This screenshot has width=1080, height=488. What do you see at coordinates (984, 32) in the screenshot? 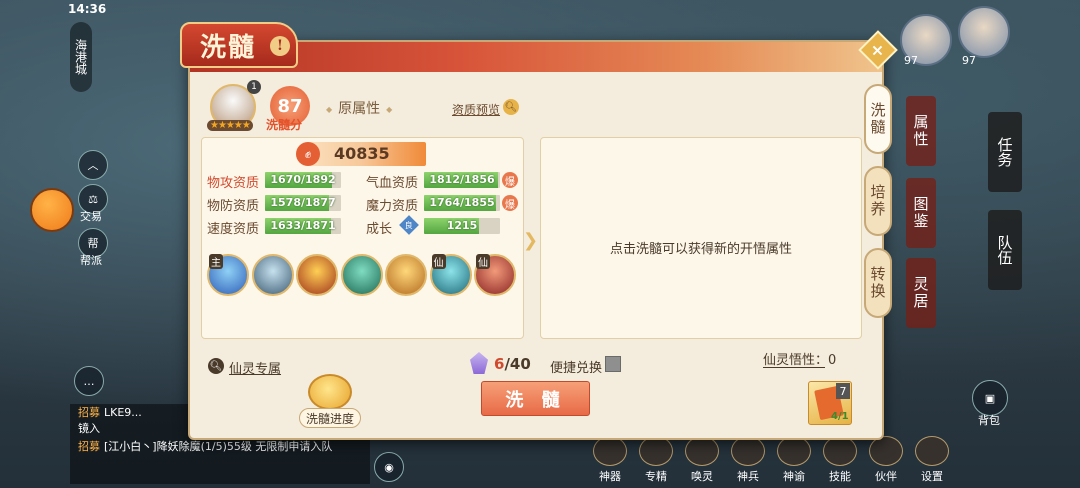
I see `player-avatar` at bounding box center [984, 32].